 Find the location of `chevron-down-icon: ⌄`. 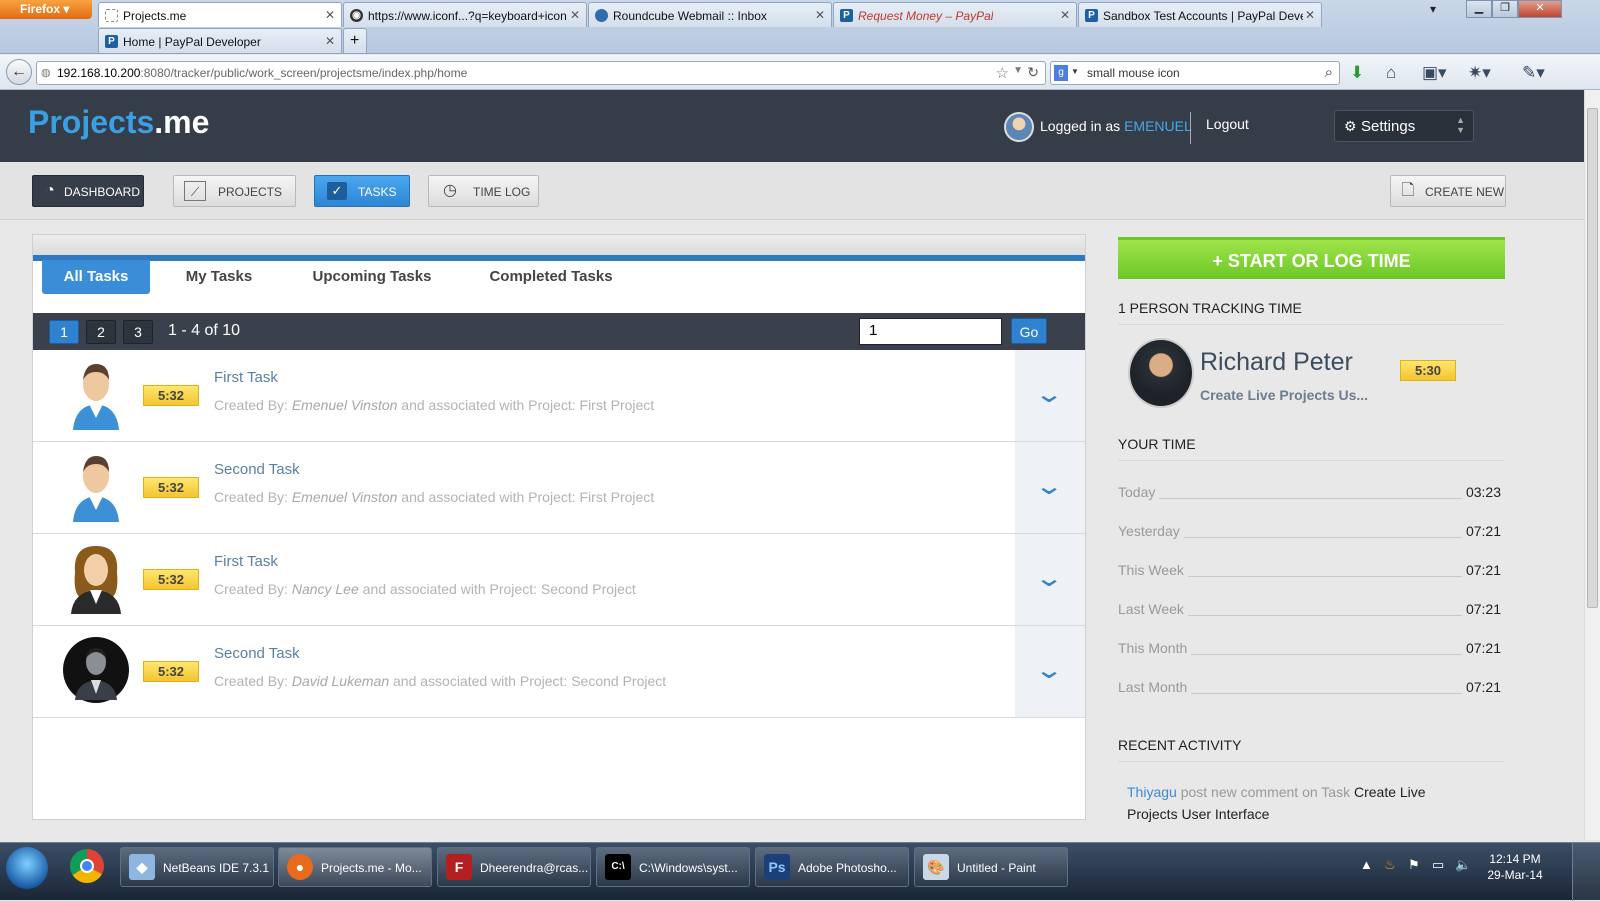

chevron-down-icon: ⌄ is located at coordinates (1049, 670).